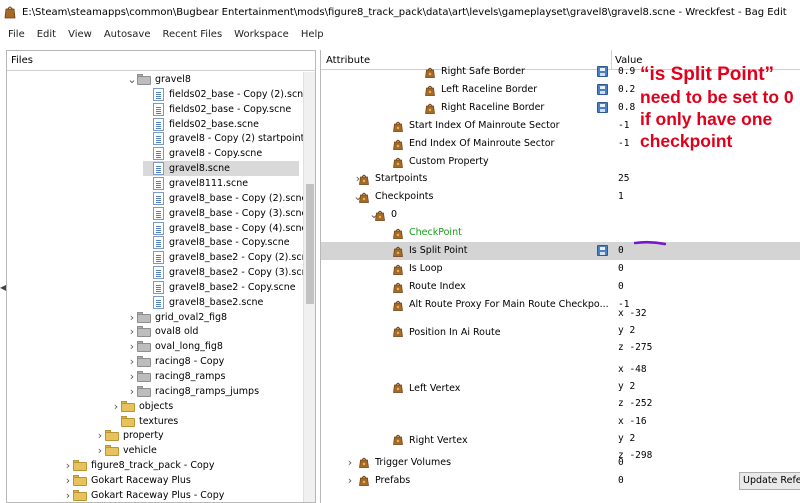 The image size is (800, 503). What do you see at coordinates (175, 361) in the screenshot?
I see `tree-folder-item: › racing8 - Copy` at bounding box center [175, 361].